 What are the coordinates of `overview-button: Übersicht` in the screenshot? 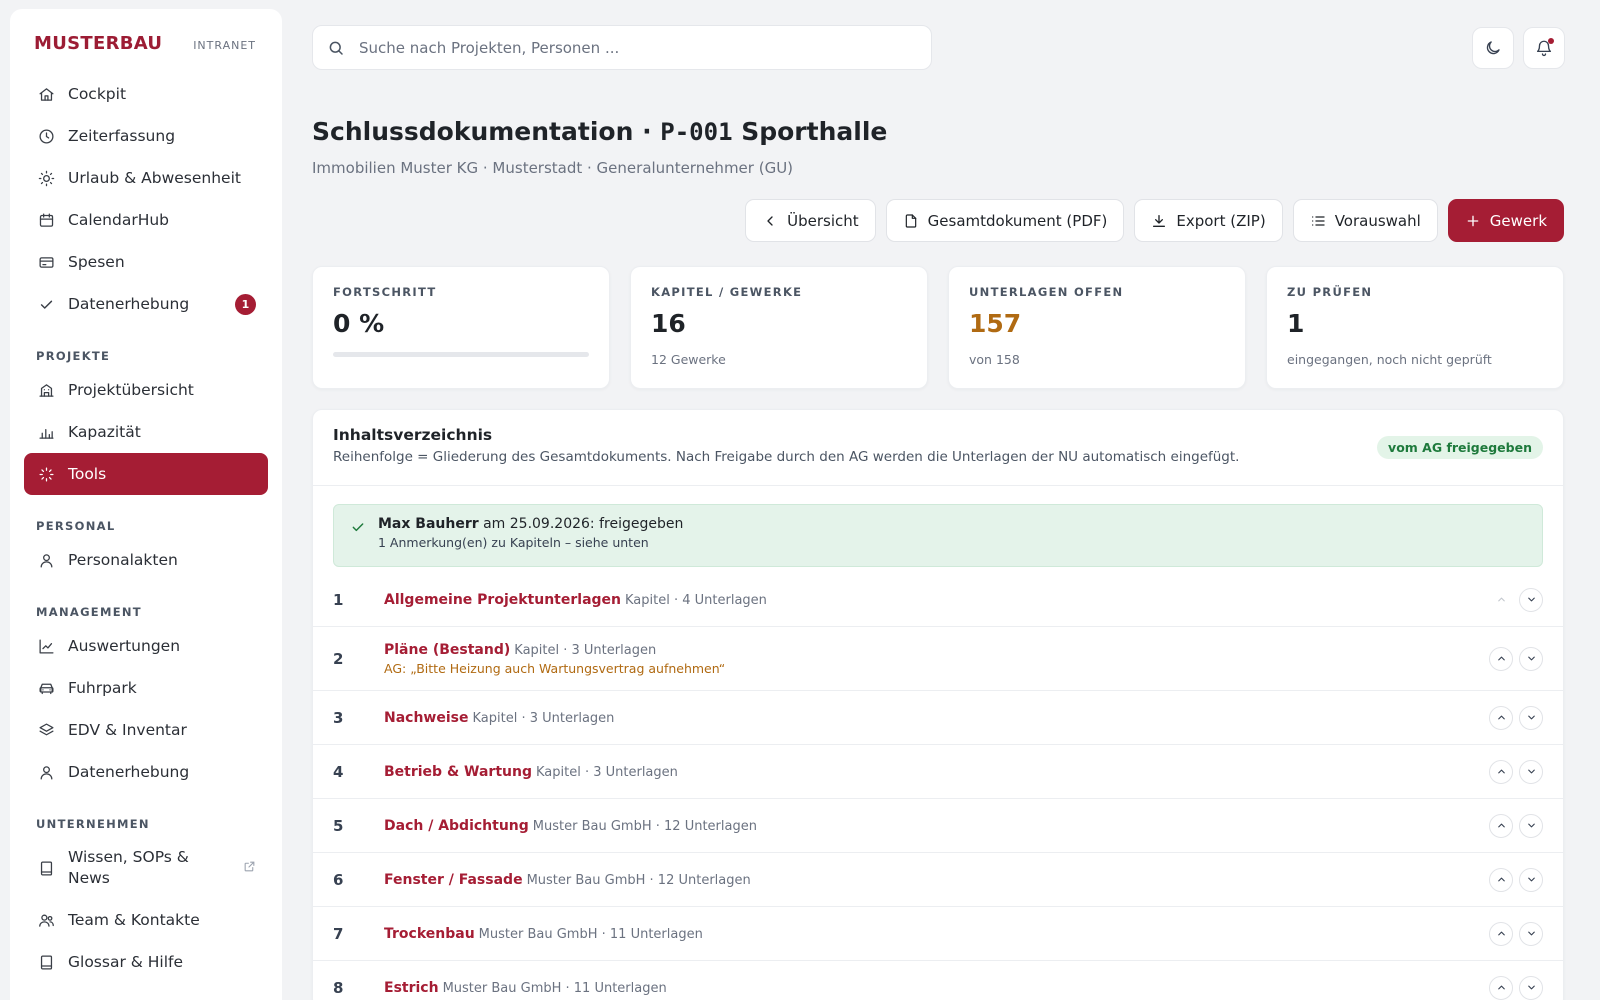 It's located at (810, 220).